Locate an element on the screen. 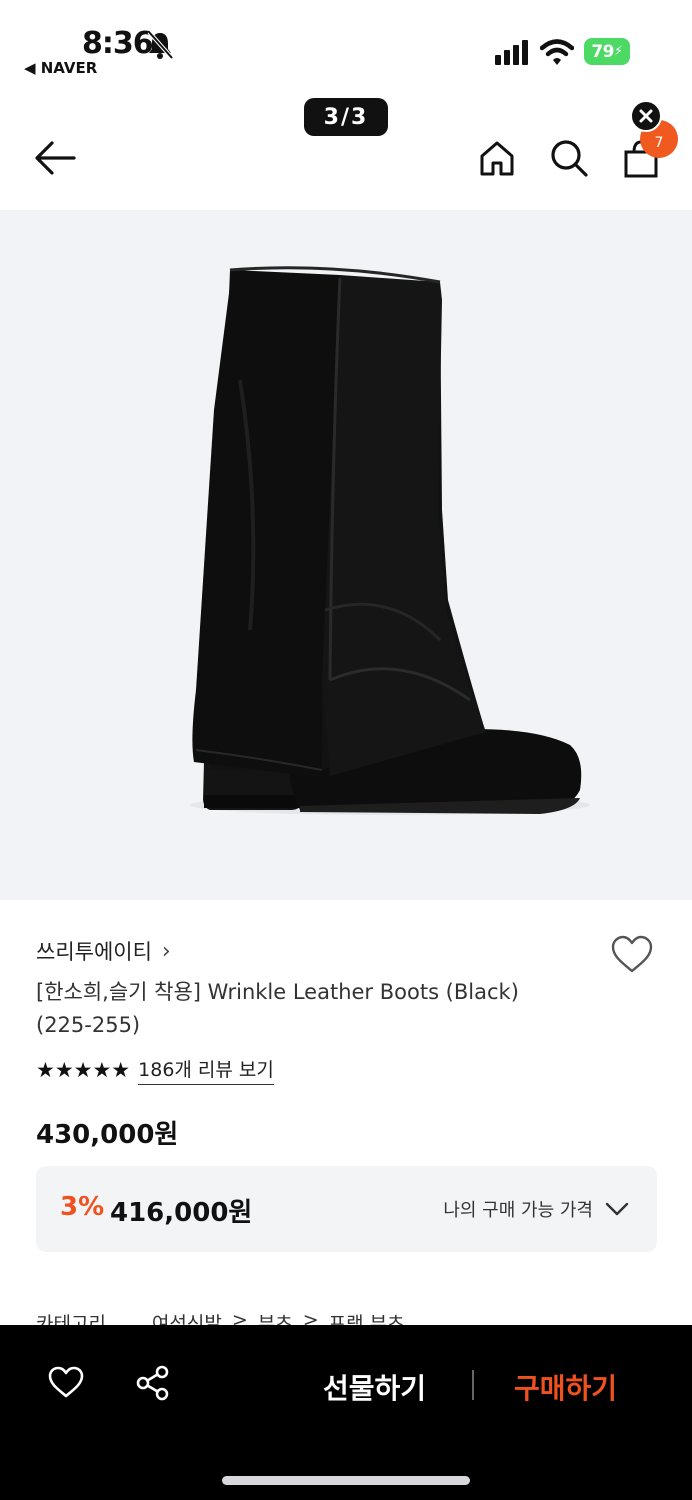  my-price-toggle: 나의 구매 가능 가격 is located at coordinates (536, 1209).